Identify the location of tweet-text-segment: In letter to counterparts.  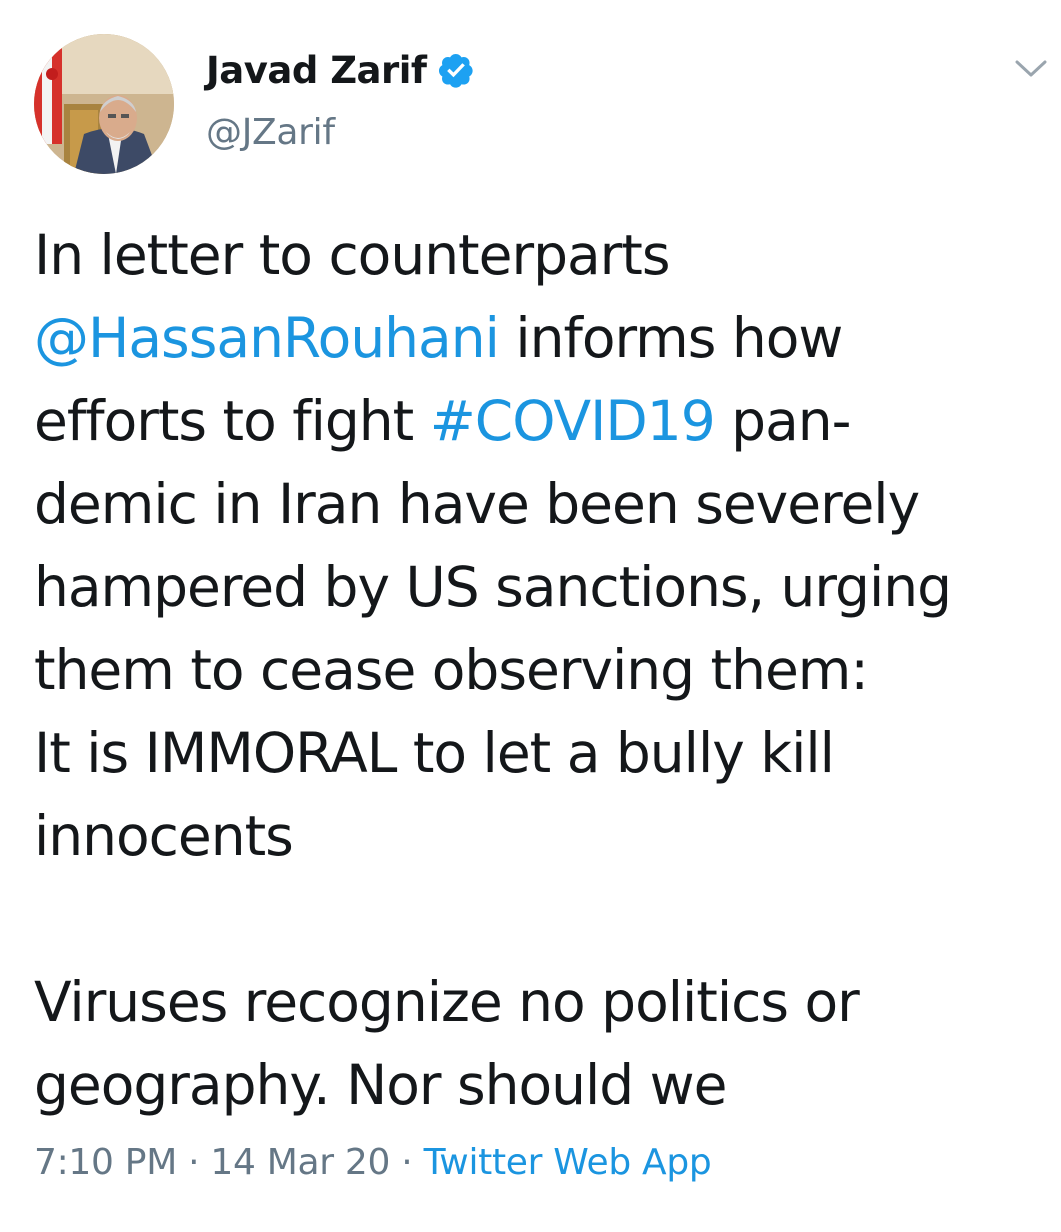
(352, 255).